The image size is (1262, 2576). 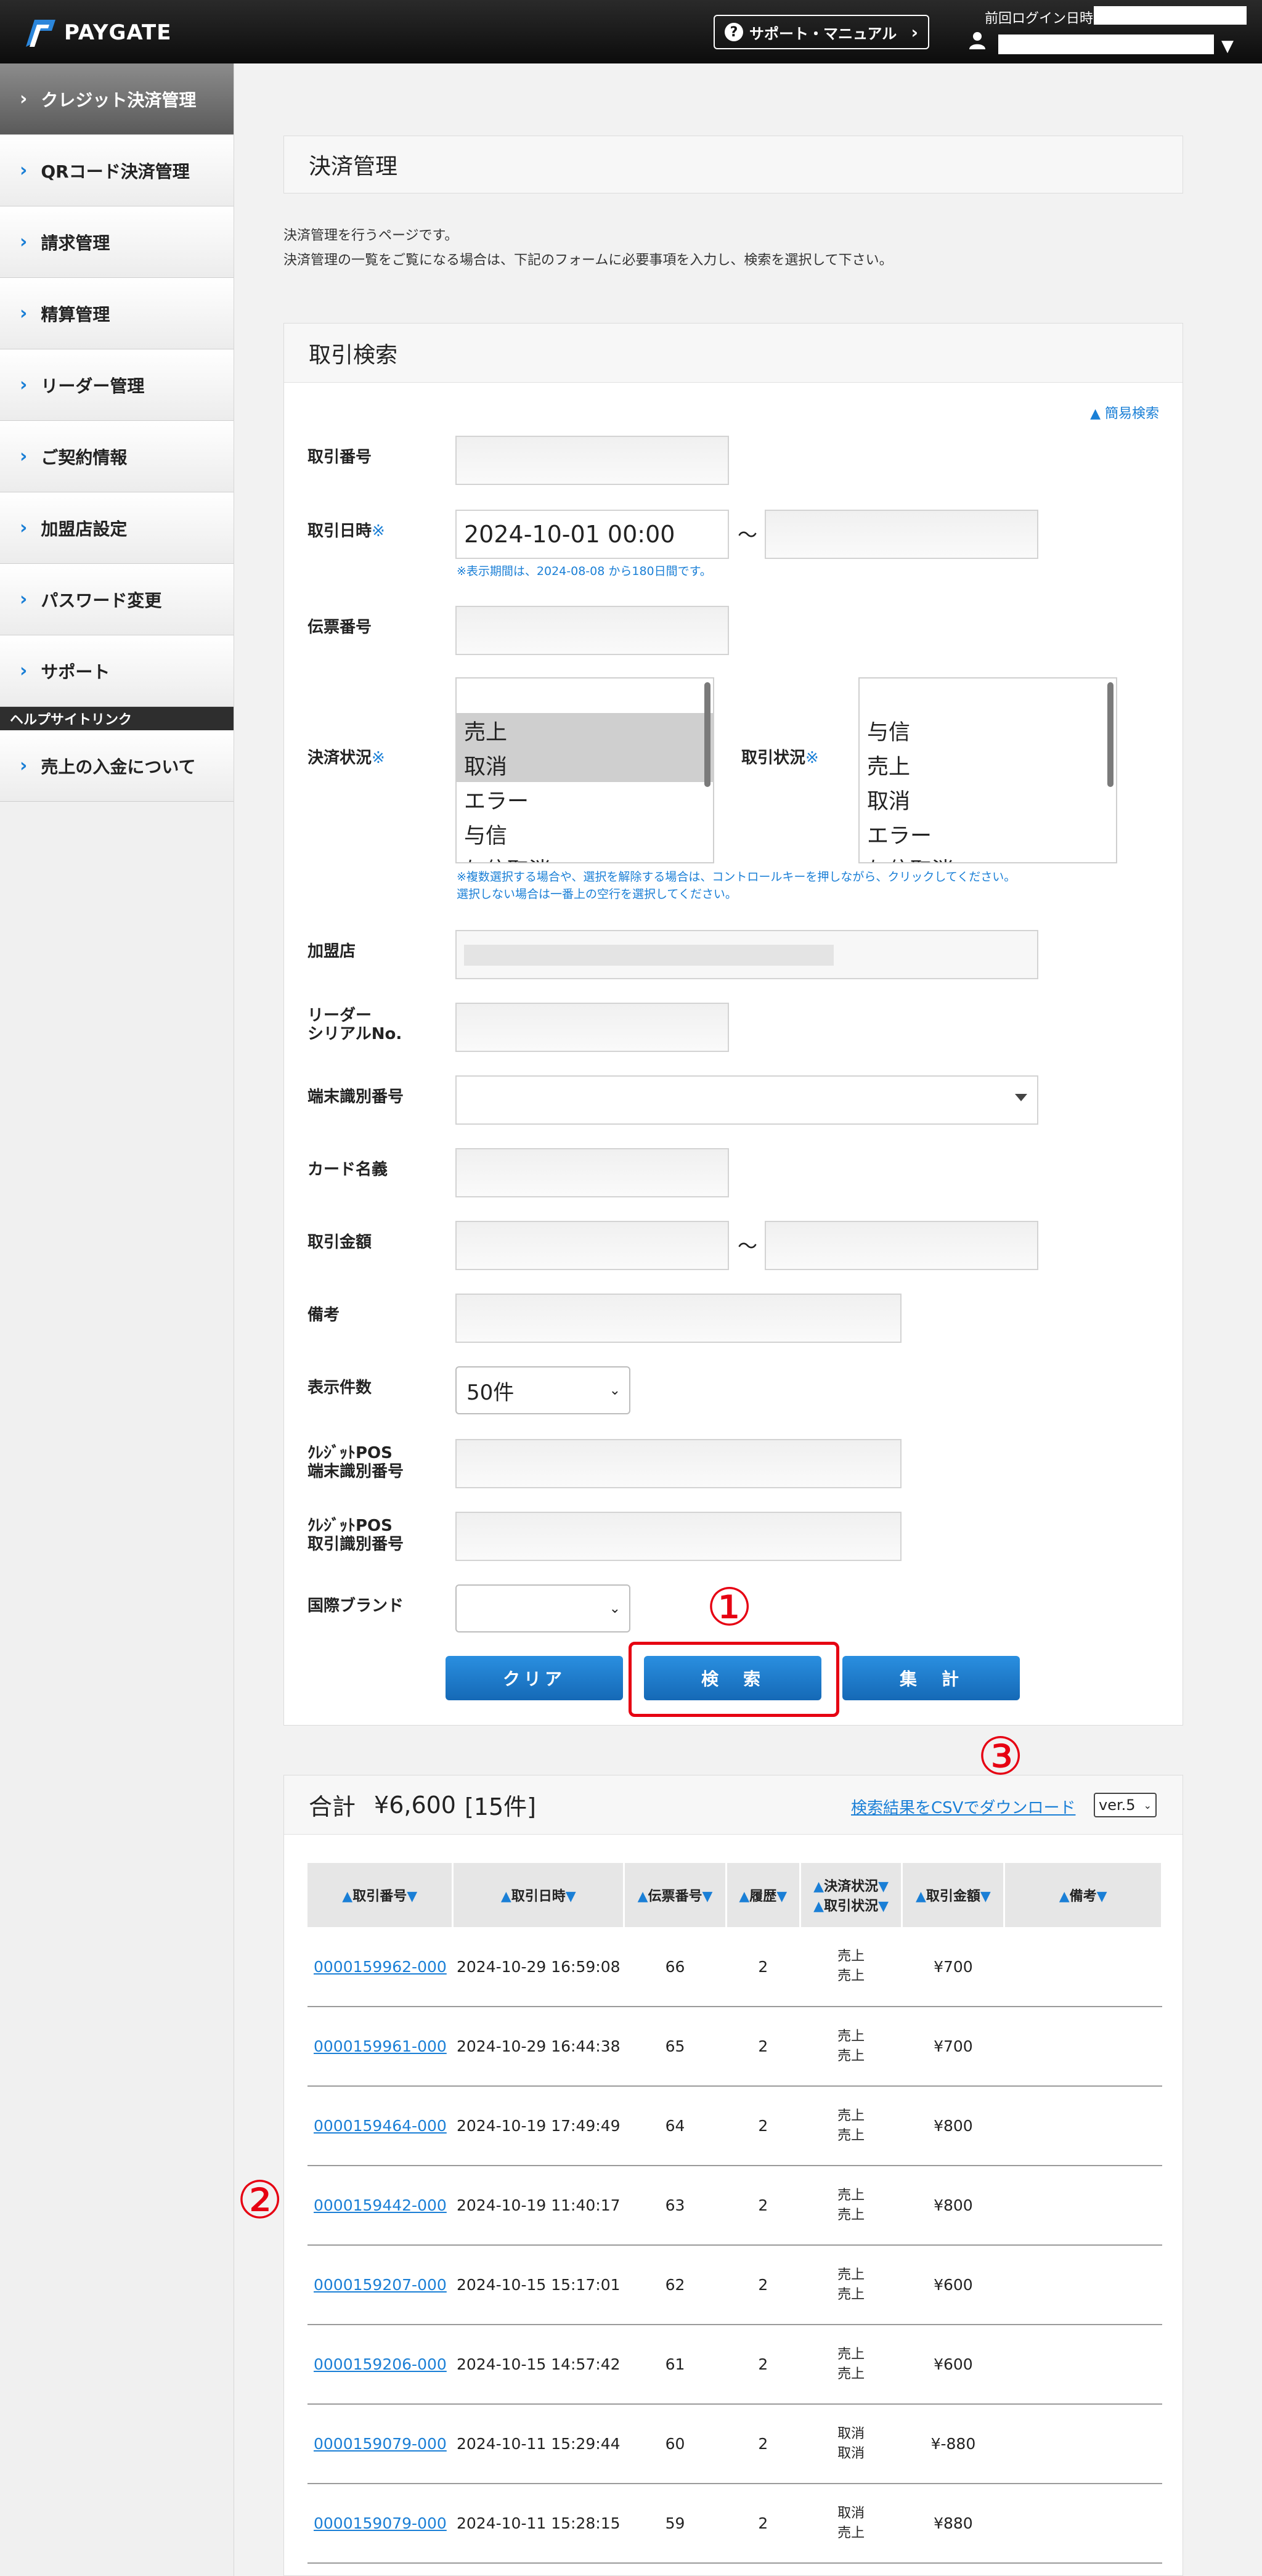 What do you see at coordinates (117, 99) in the screenshot?
I see `sidebar-item-credit-payment: › クレジット決済管理` at bounding box center [117, 99].